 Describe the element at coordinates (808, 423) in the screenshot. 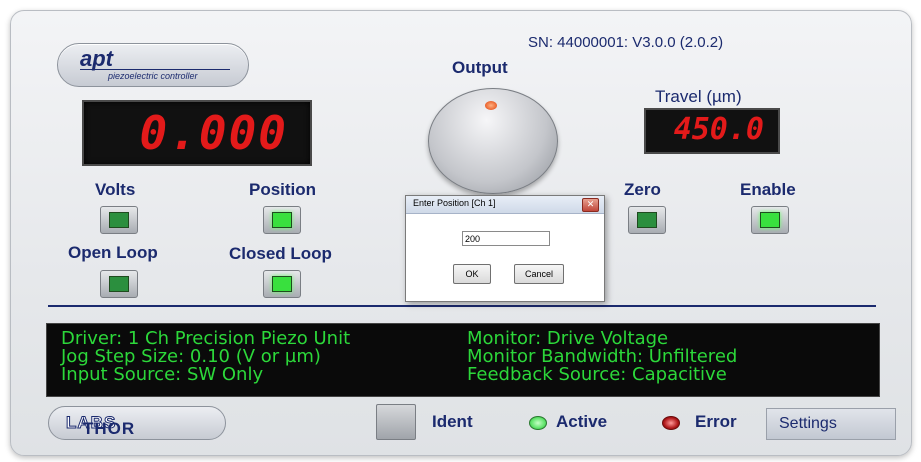

I see `settings-label: Settings` at that location.